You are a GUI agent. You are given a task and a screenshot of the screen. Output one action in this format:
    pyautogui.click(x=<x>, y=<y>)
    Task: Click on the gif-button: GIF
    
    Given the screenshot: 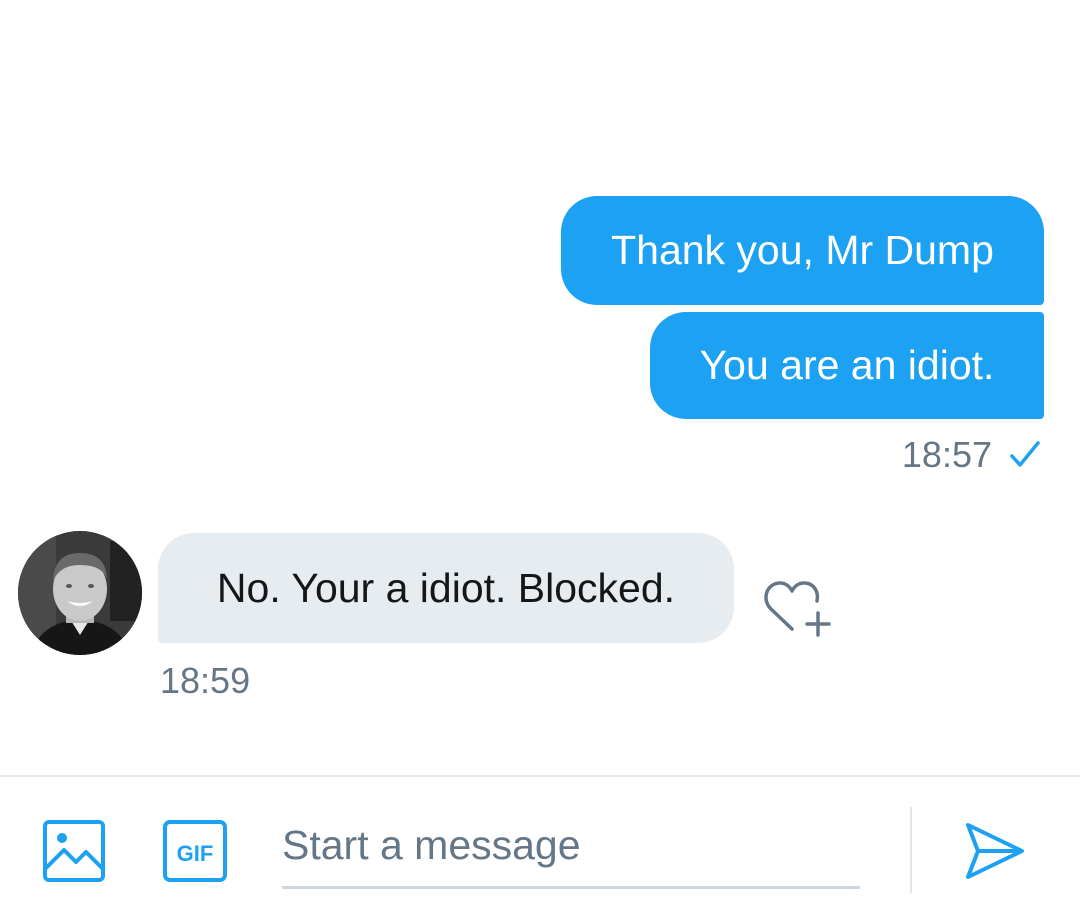 What is the action you would take?
    pyautogui.click(x=195, y=851)
    